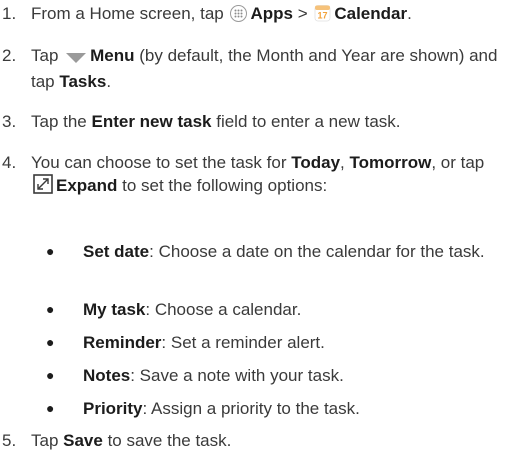  What do you see at coordinates (221, 408) in the screenshot?
I see `option-text: Priority: Assign a priority to the task.` at bounding box center [221, 408].